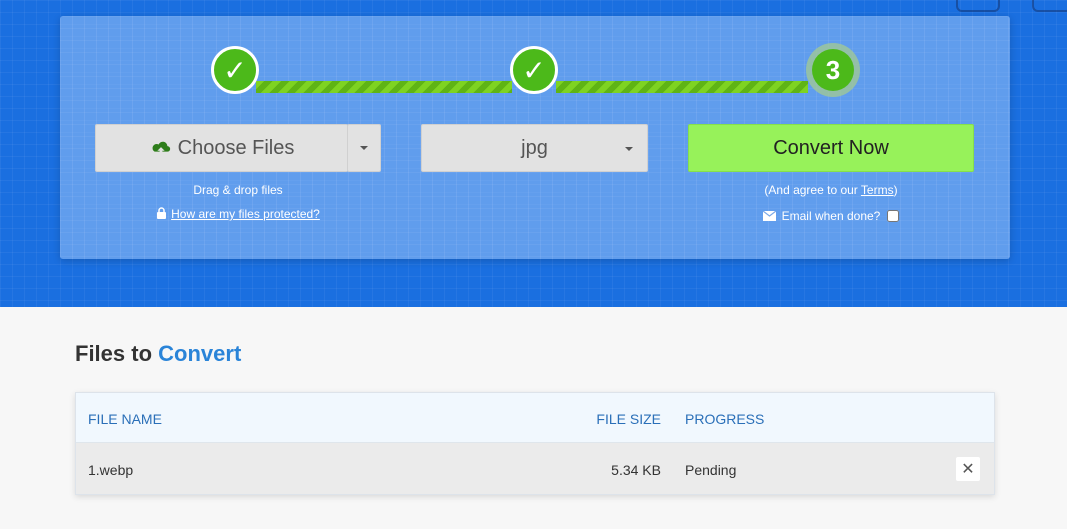 The image size is (1067, 529). I want to click on convert-now-button: Convert Now, so click(831, 148).